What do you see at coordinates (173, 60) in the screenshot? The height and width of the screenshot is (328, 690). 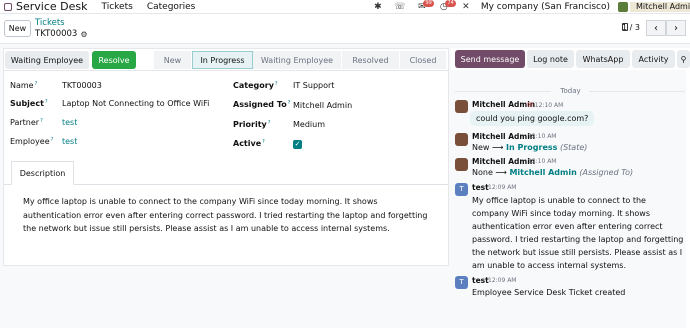 I see `stage-new: New` at bounding box center [173, 60].